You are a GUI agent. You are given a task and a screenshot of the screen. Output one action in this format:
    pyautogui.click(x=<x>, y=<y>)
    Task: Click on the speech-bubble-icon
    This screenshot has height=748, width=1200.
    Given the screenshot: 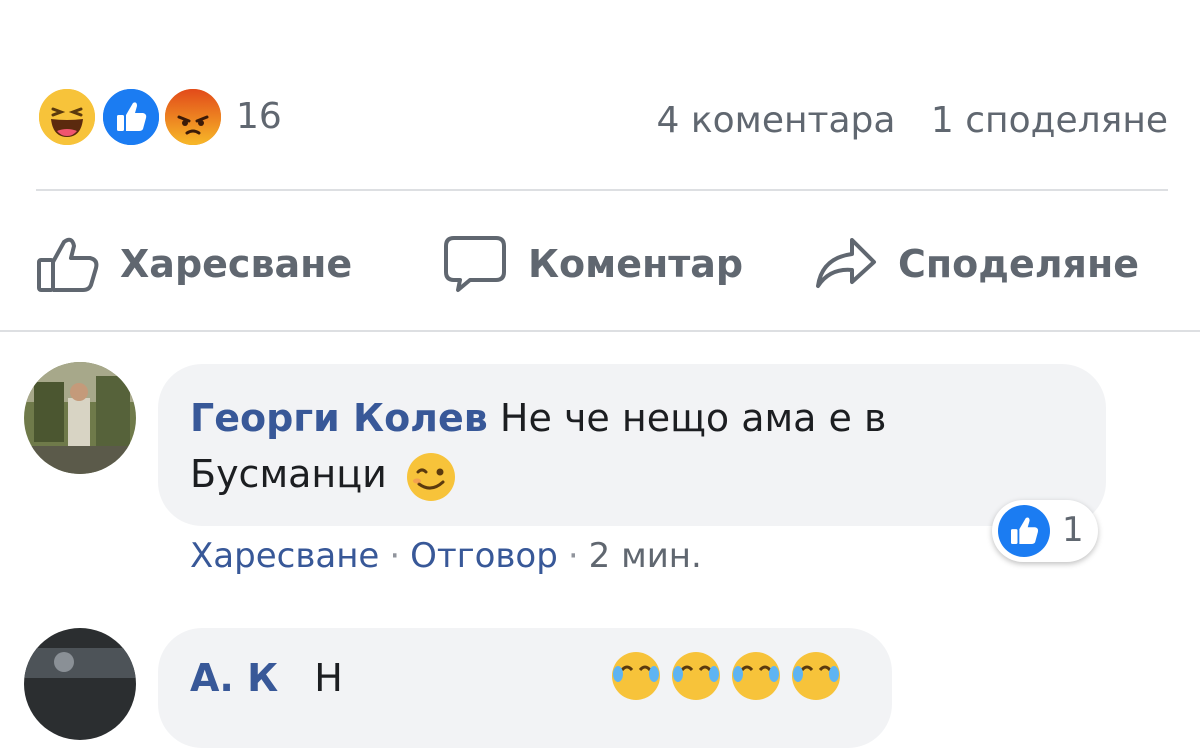 What is the action you would take?
    pyautogui.click(x=476, y=264)
    